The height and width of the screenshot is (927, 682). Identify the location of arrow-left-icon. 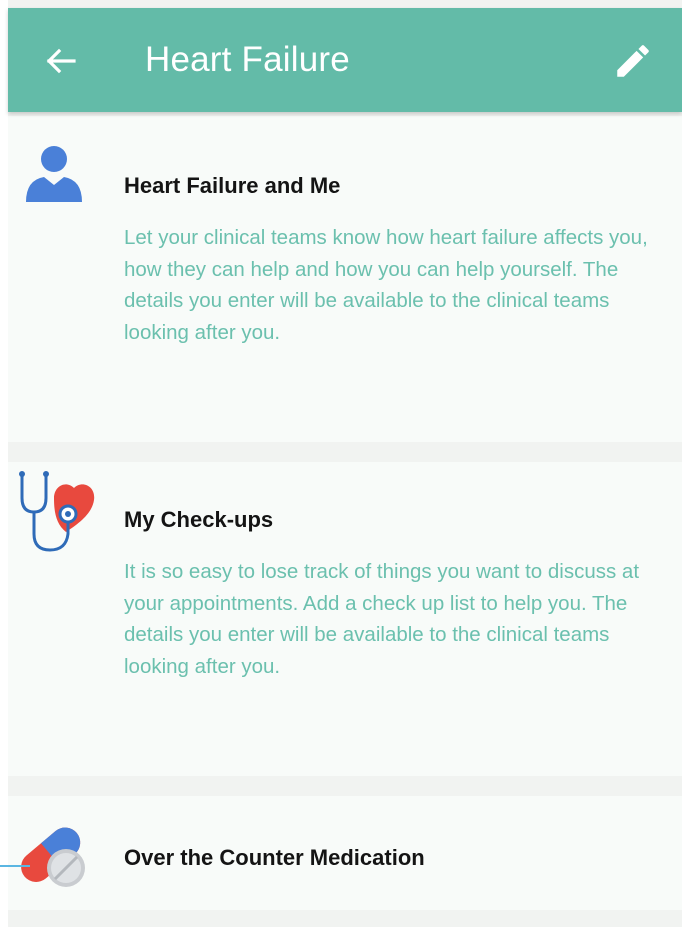
(61, 61).